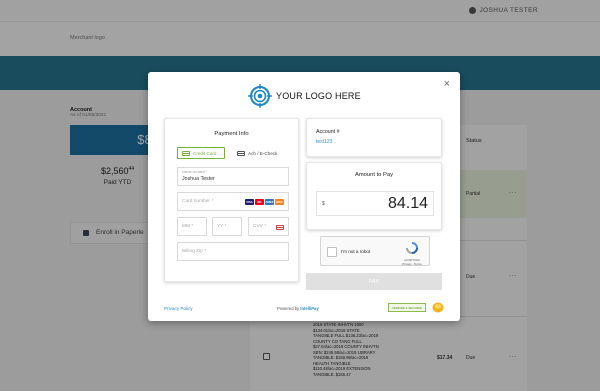  I want to click on recaptcha-links: Privacy - Terms, so click(412, 264).